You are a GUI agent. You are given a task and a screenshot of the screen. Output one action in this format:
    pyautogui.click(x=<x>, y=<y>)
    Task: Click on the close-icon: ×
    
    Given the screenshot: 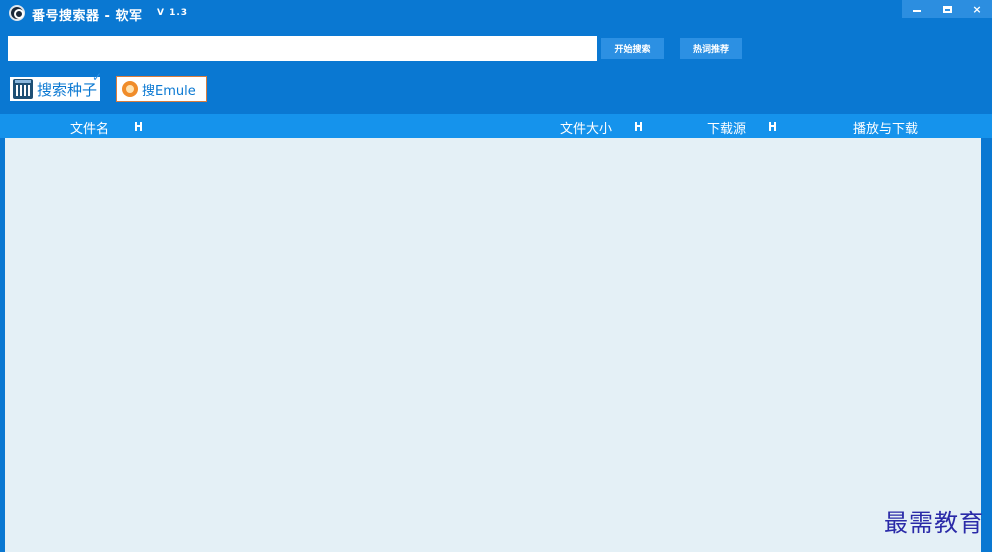 What is the action you would take?
    pyautogui.click(x=977, y=9)
    